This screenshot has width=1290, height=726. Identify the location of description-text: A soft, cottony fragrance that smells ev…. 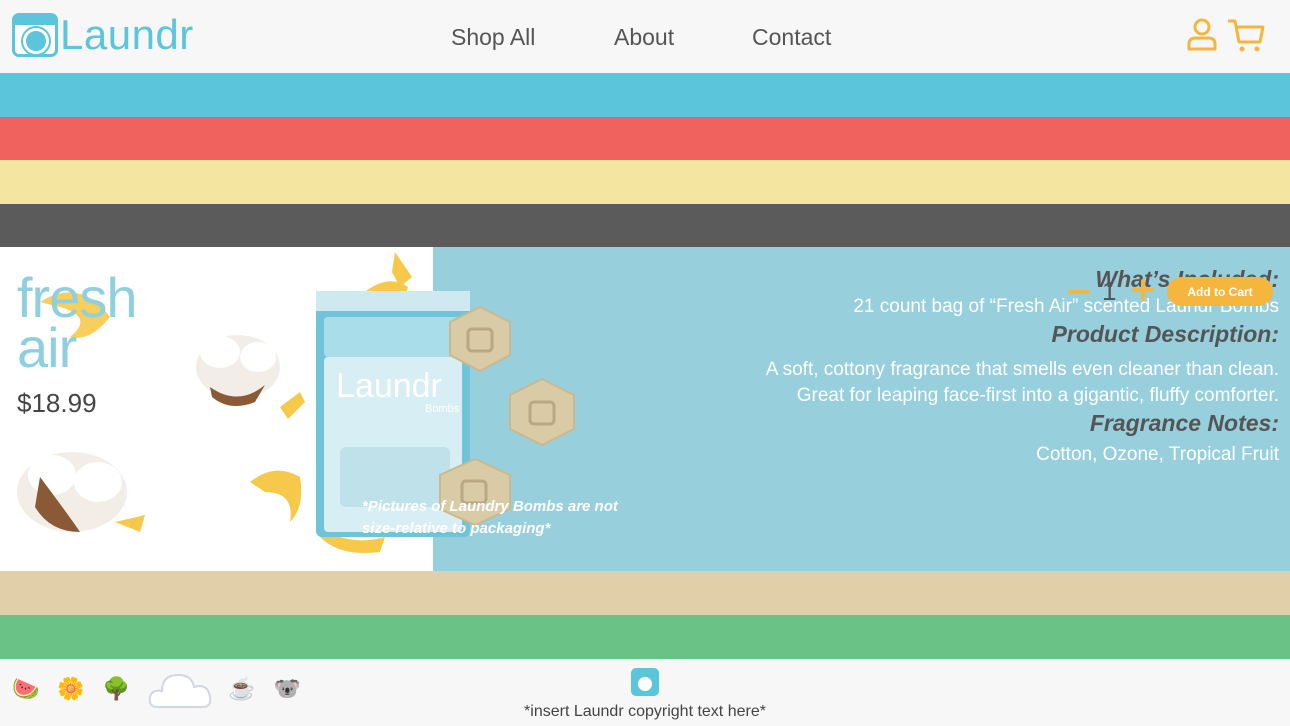
(1022, 382).